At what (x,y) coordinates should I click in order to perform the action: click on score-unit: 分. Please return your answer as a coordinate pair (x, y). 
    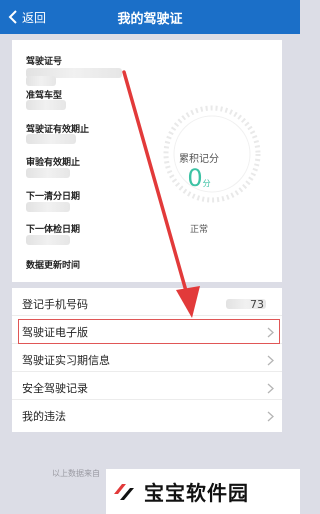
    Looking at the image, I should click on (206, 183).